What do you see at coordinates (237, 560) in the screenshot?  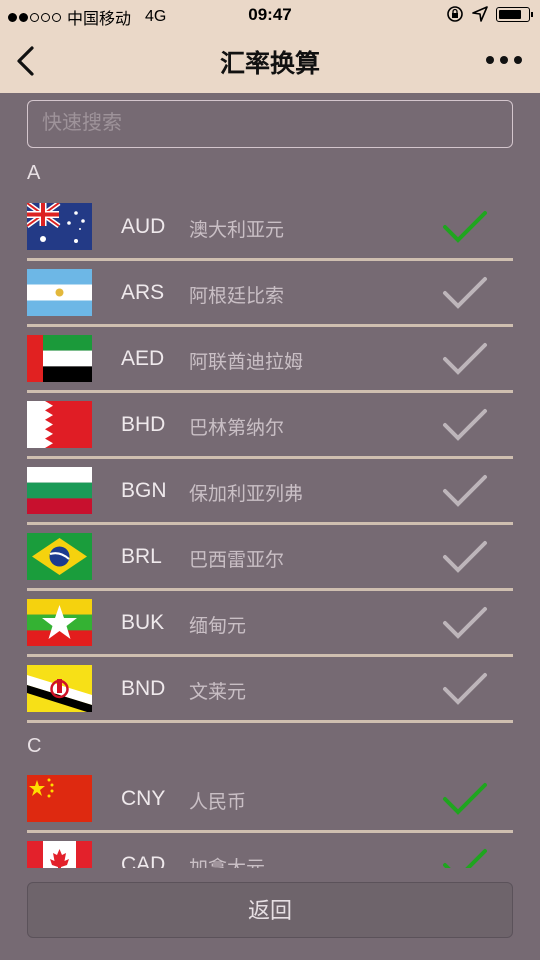 I see `currency-name: 巴西雷亚尔` at bounding box center [237, 560].